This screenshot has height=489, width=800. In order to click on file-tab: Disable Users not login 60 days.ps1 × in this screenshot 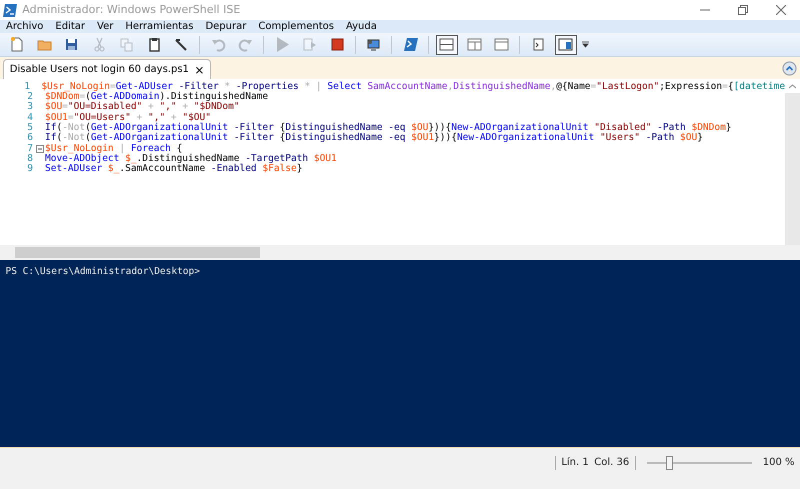, I will do `click(107, 69)`.